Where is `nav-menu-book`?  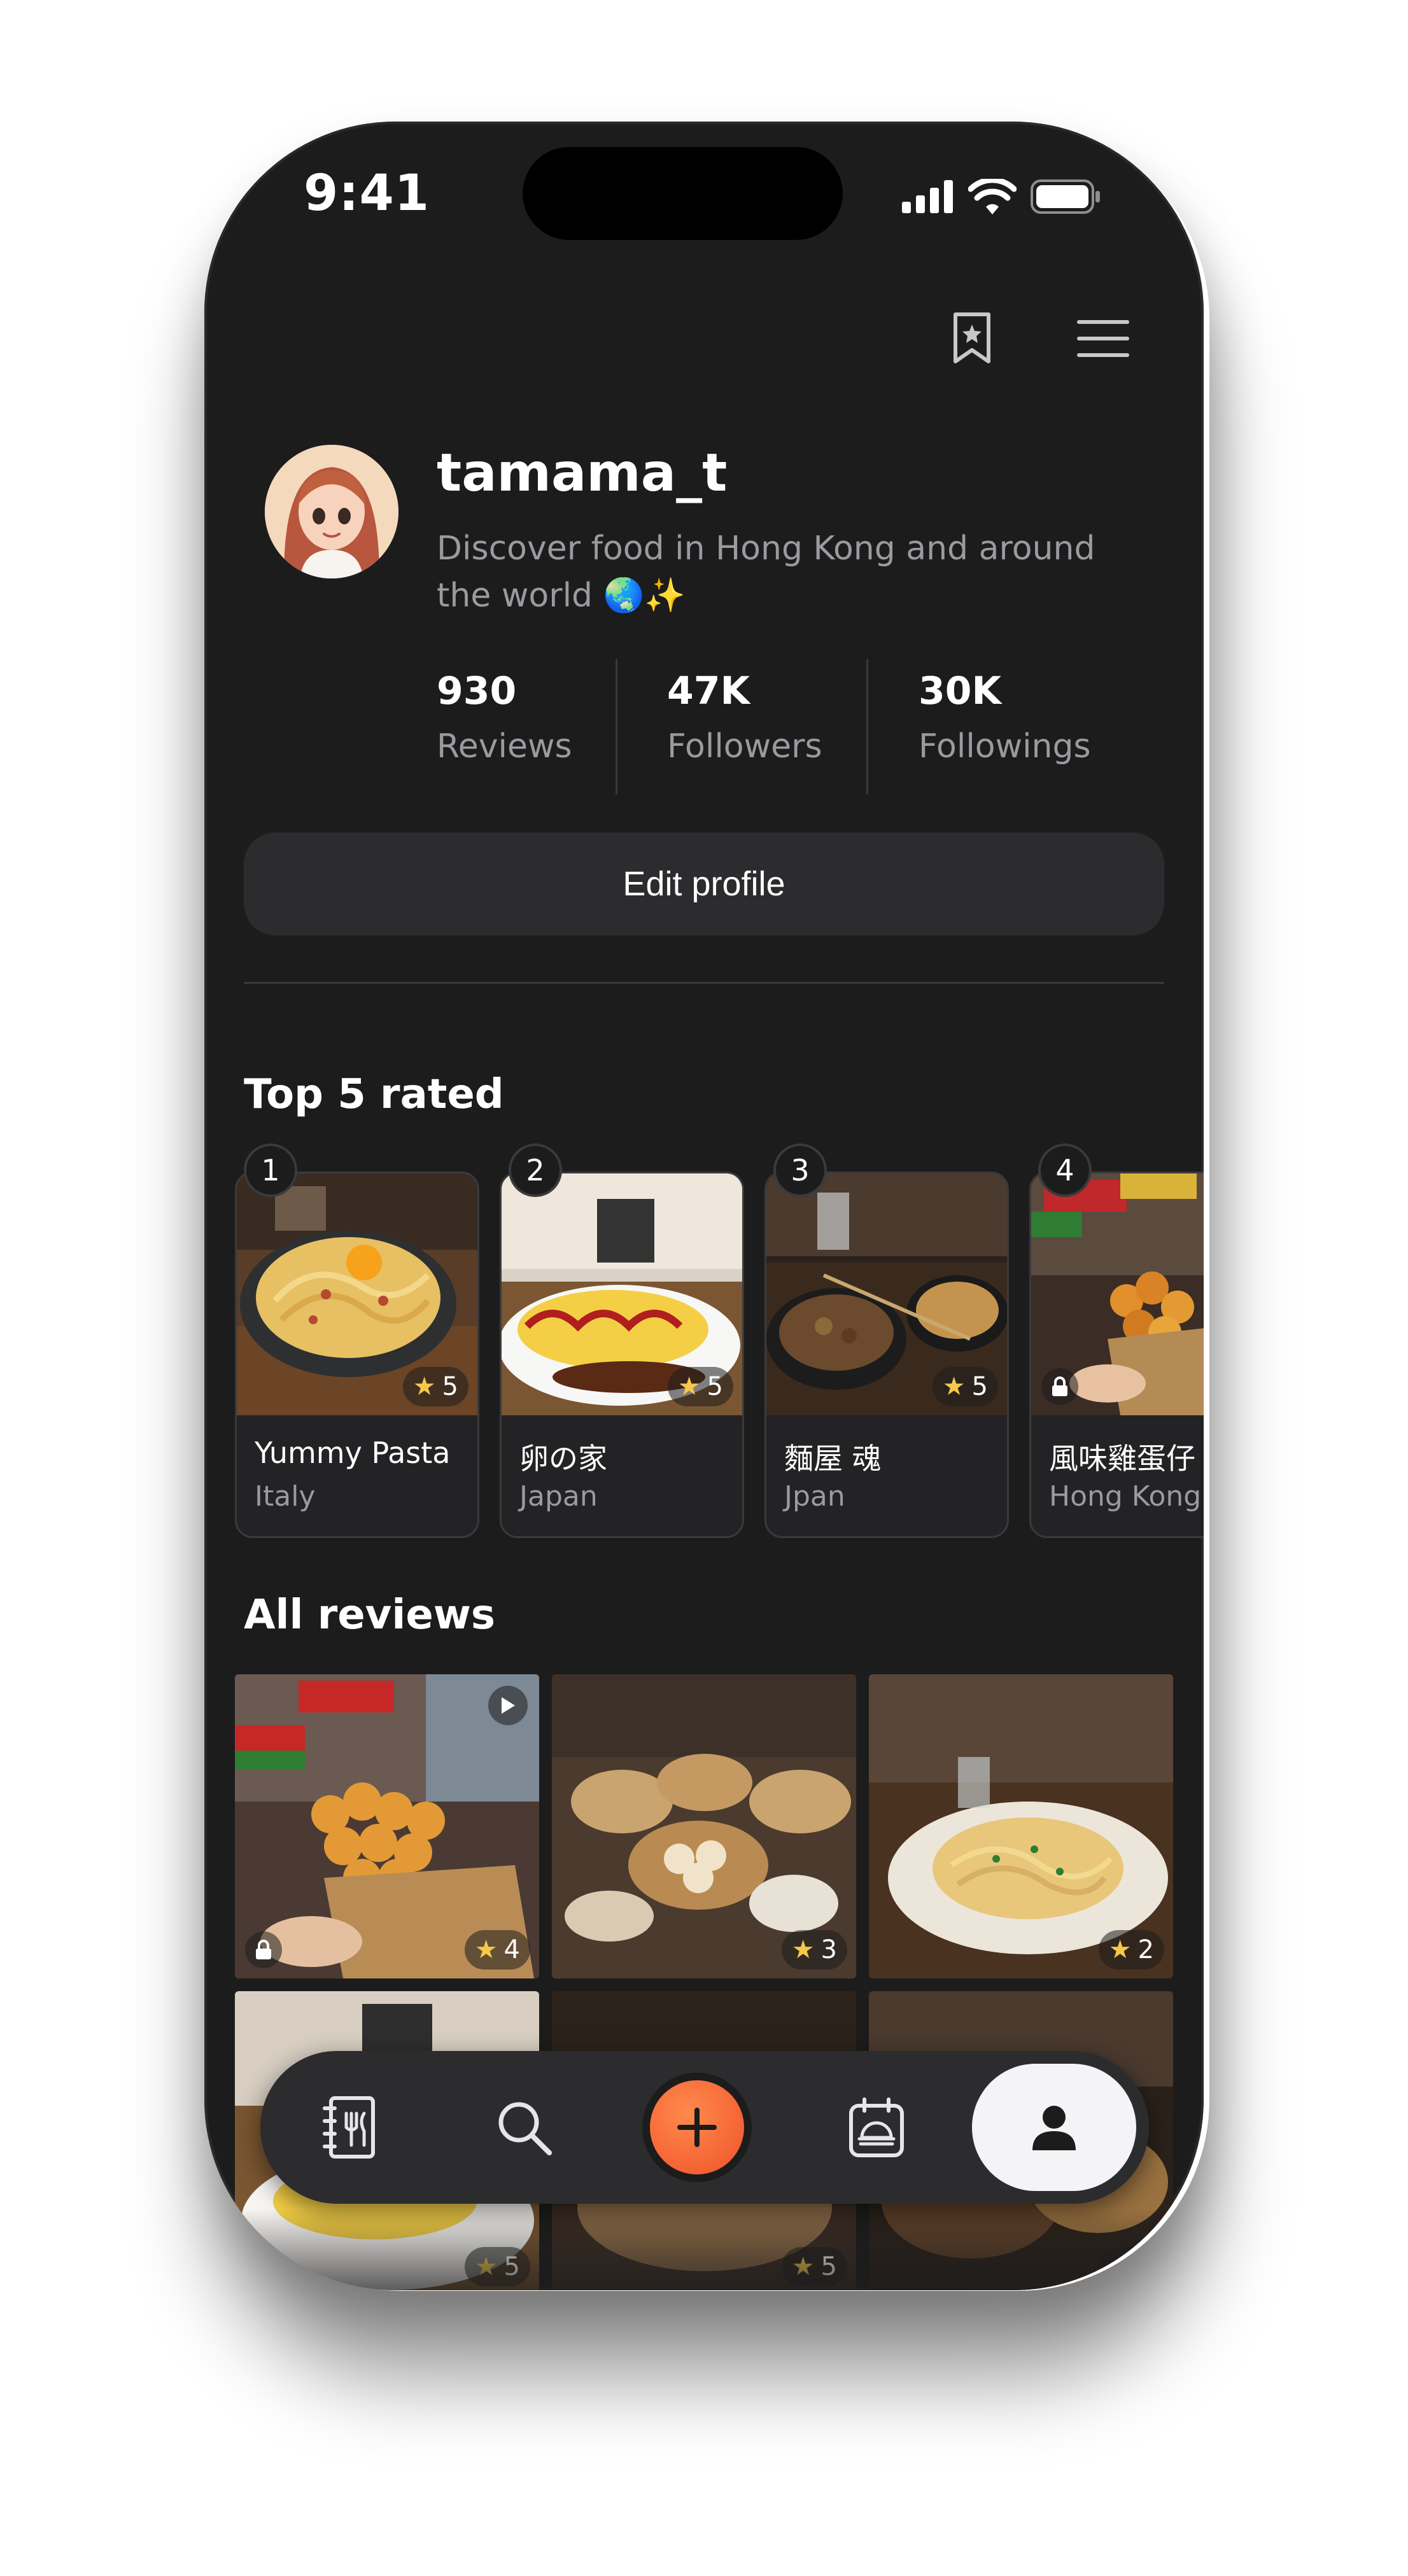
nav-menu-book is located at coordinates (350, 2127).